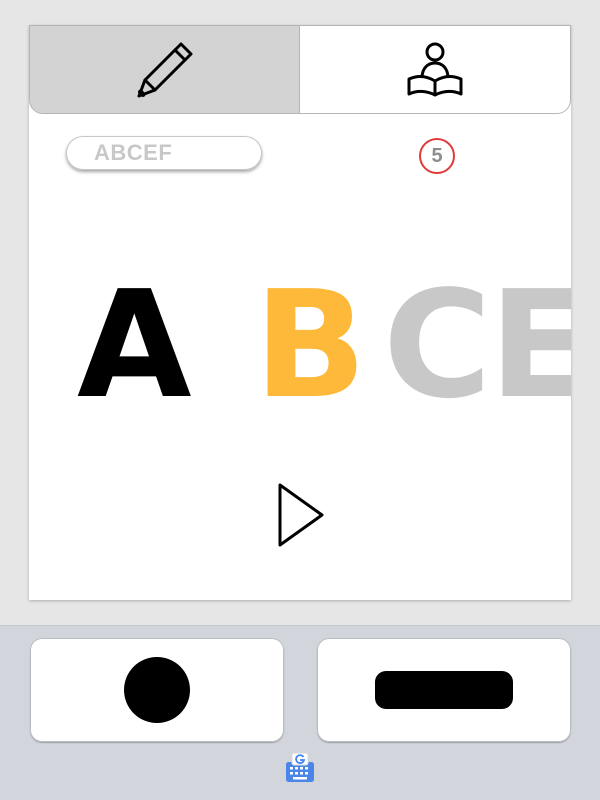 This screenshot has height=800, width=600. I want to click on mode-tabs, so click(300, 70).